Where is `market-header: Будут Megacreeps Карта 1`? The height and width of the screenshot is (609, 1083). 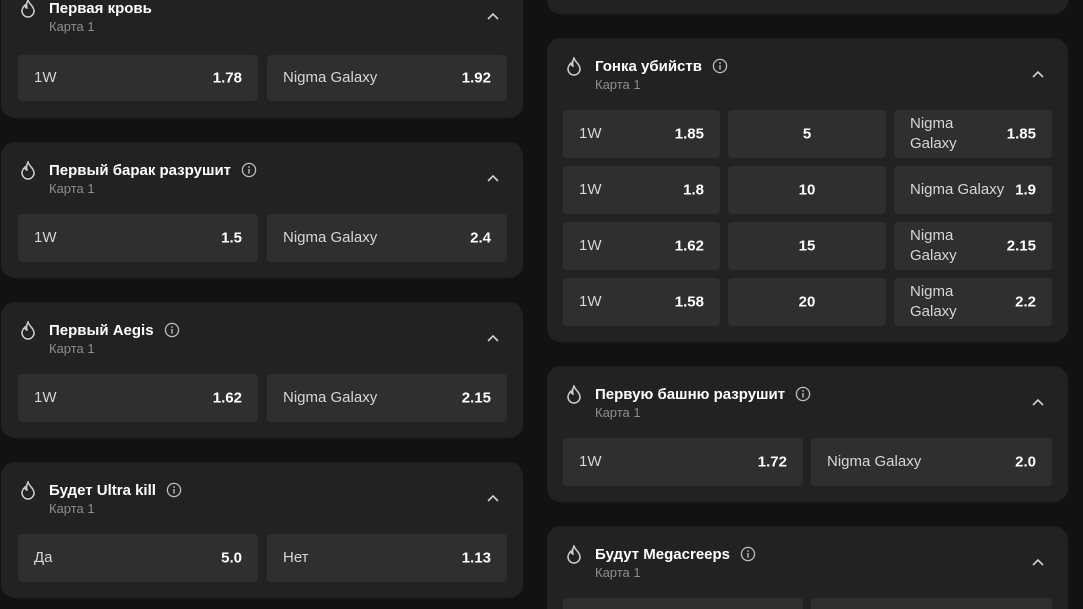 market-header: Будут Megacreeps Карта 1 is located at coordinates (807, 564).